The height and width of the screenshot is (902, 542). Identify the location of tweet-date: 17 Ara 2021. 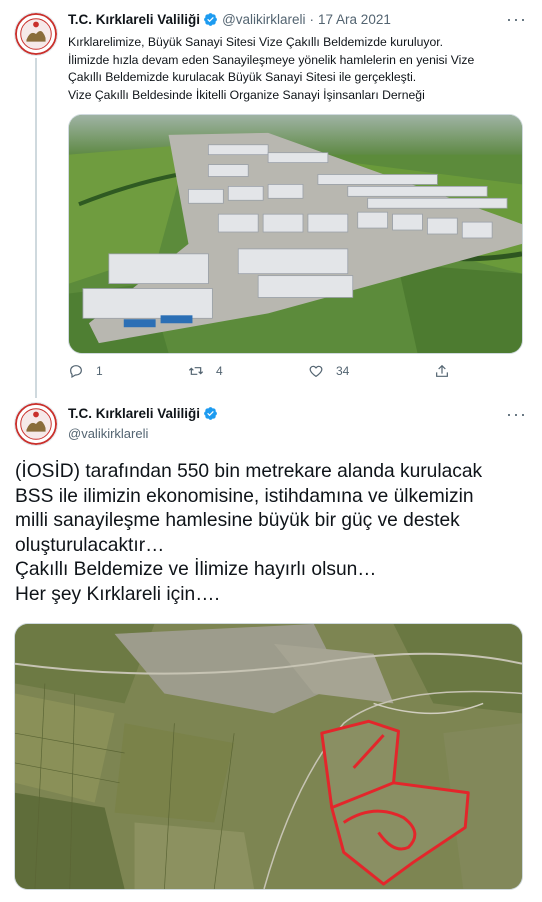
(354, 19).